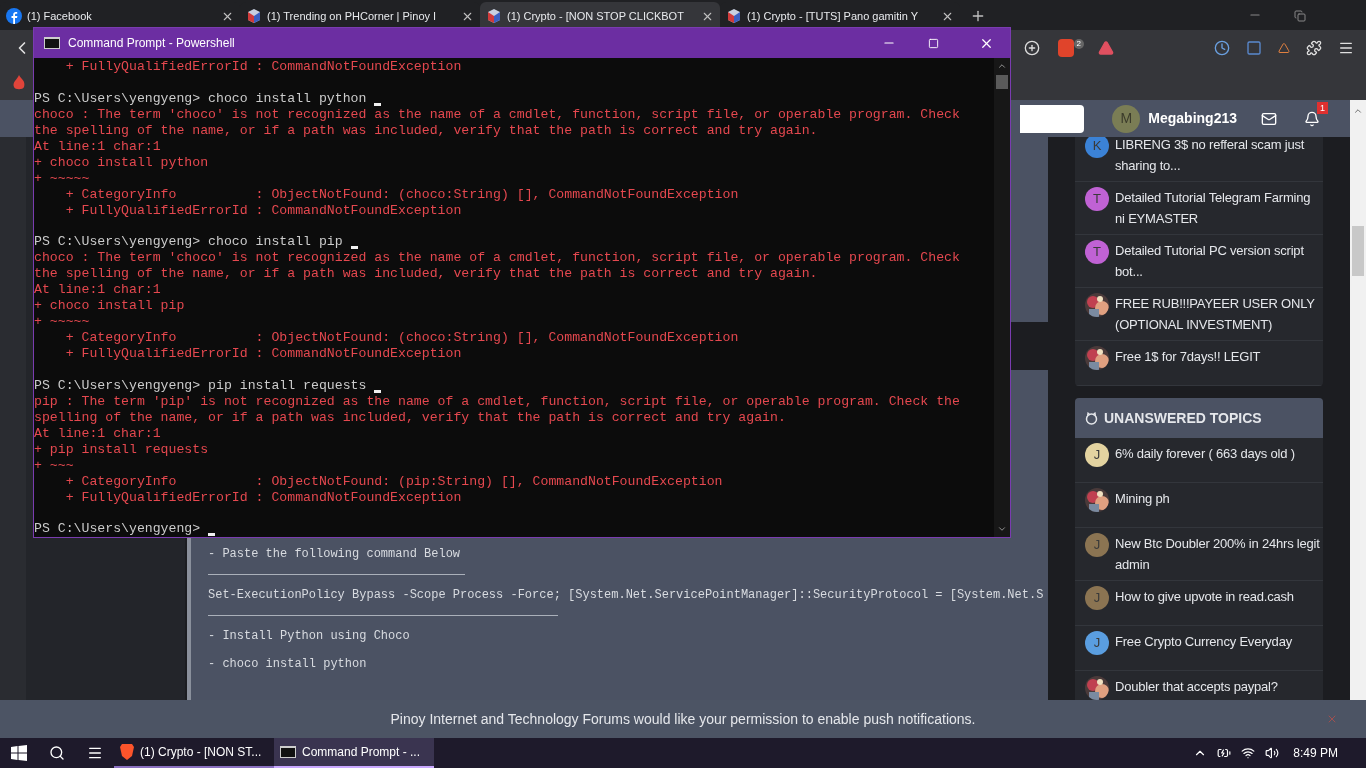  I want to click on add-icon, so click(1031, 47).